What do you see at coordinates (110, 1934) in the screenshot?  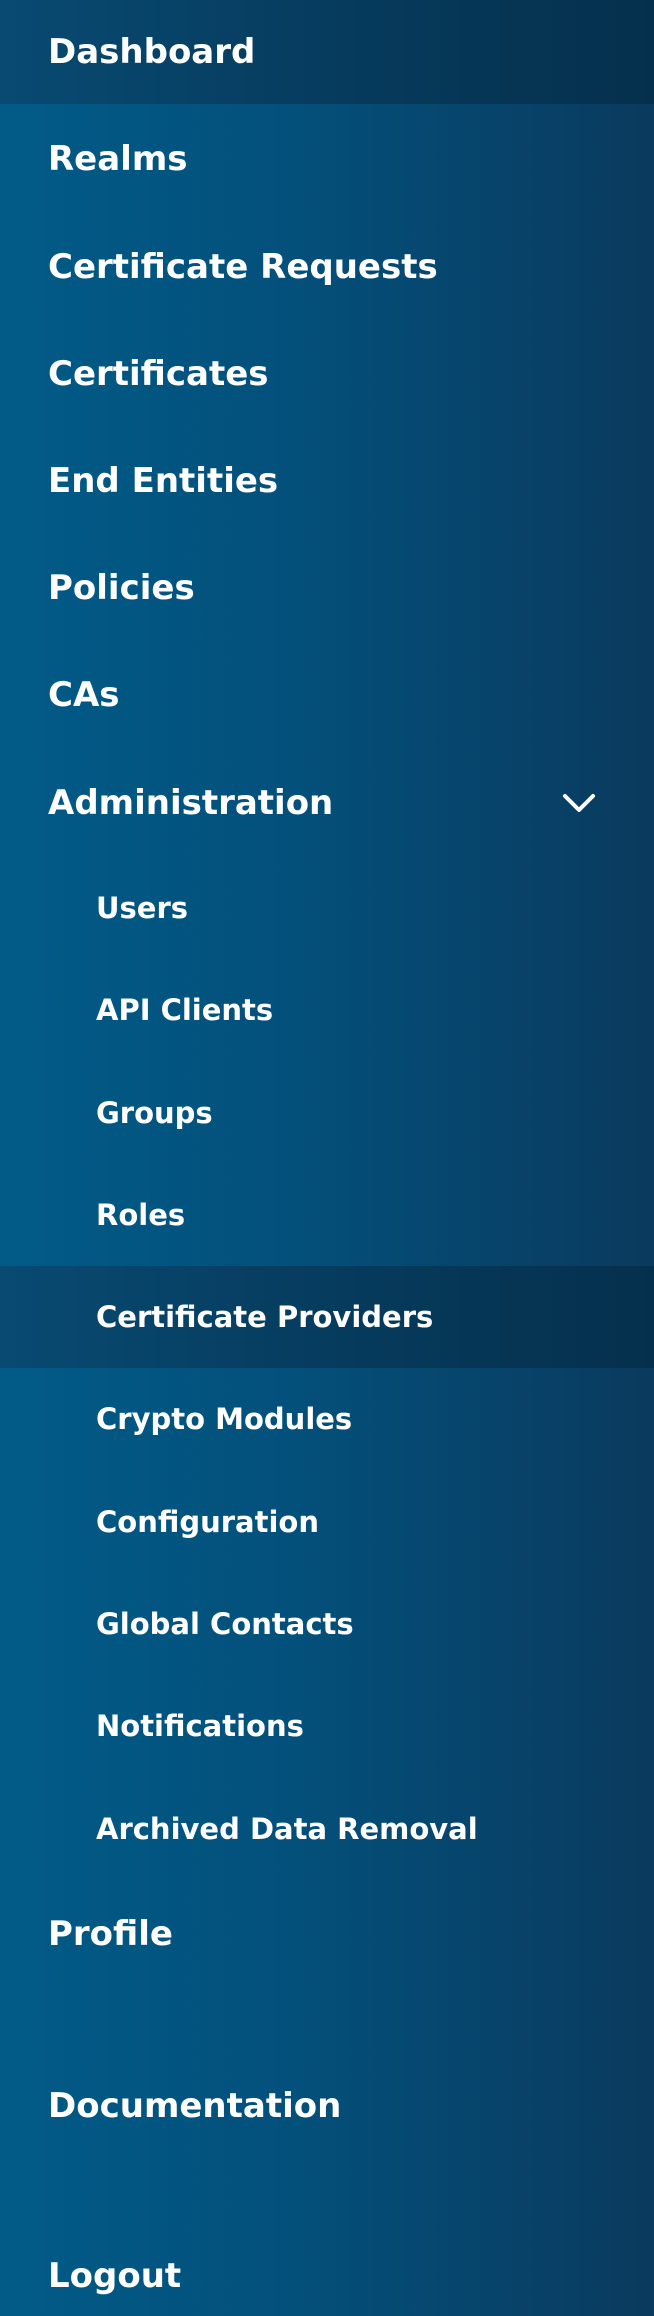 I see `sidebar-item-label: Profile` at bounding box center [110, 1934].